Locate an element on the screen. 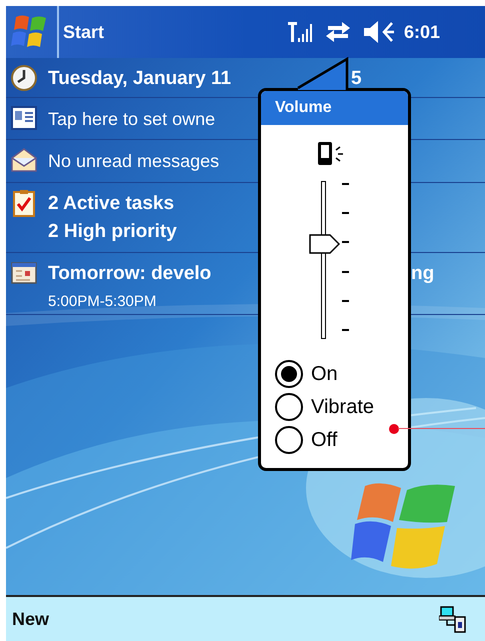 The height and width of the screenshot is (641, 485). today-item-text: 5 is located at coordinates (356, 79).